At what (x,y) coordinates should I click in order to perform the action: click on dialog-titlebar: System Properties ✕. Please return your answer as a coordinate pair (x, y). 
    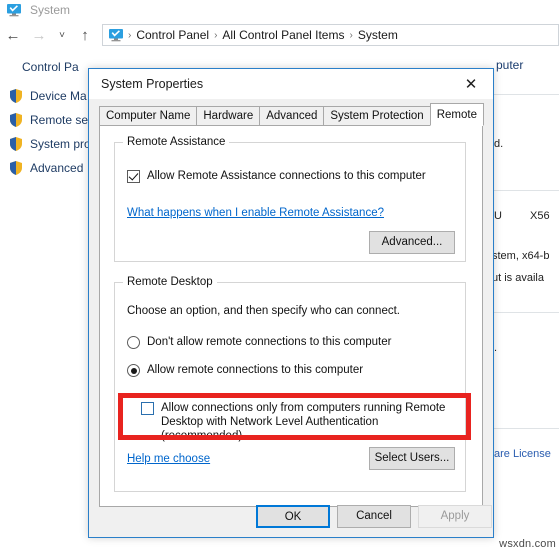
    Looking at the image, I should click on (291, 84).